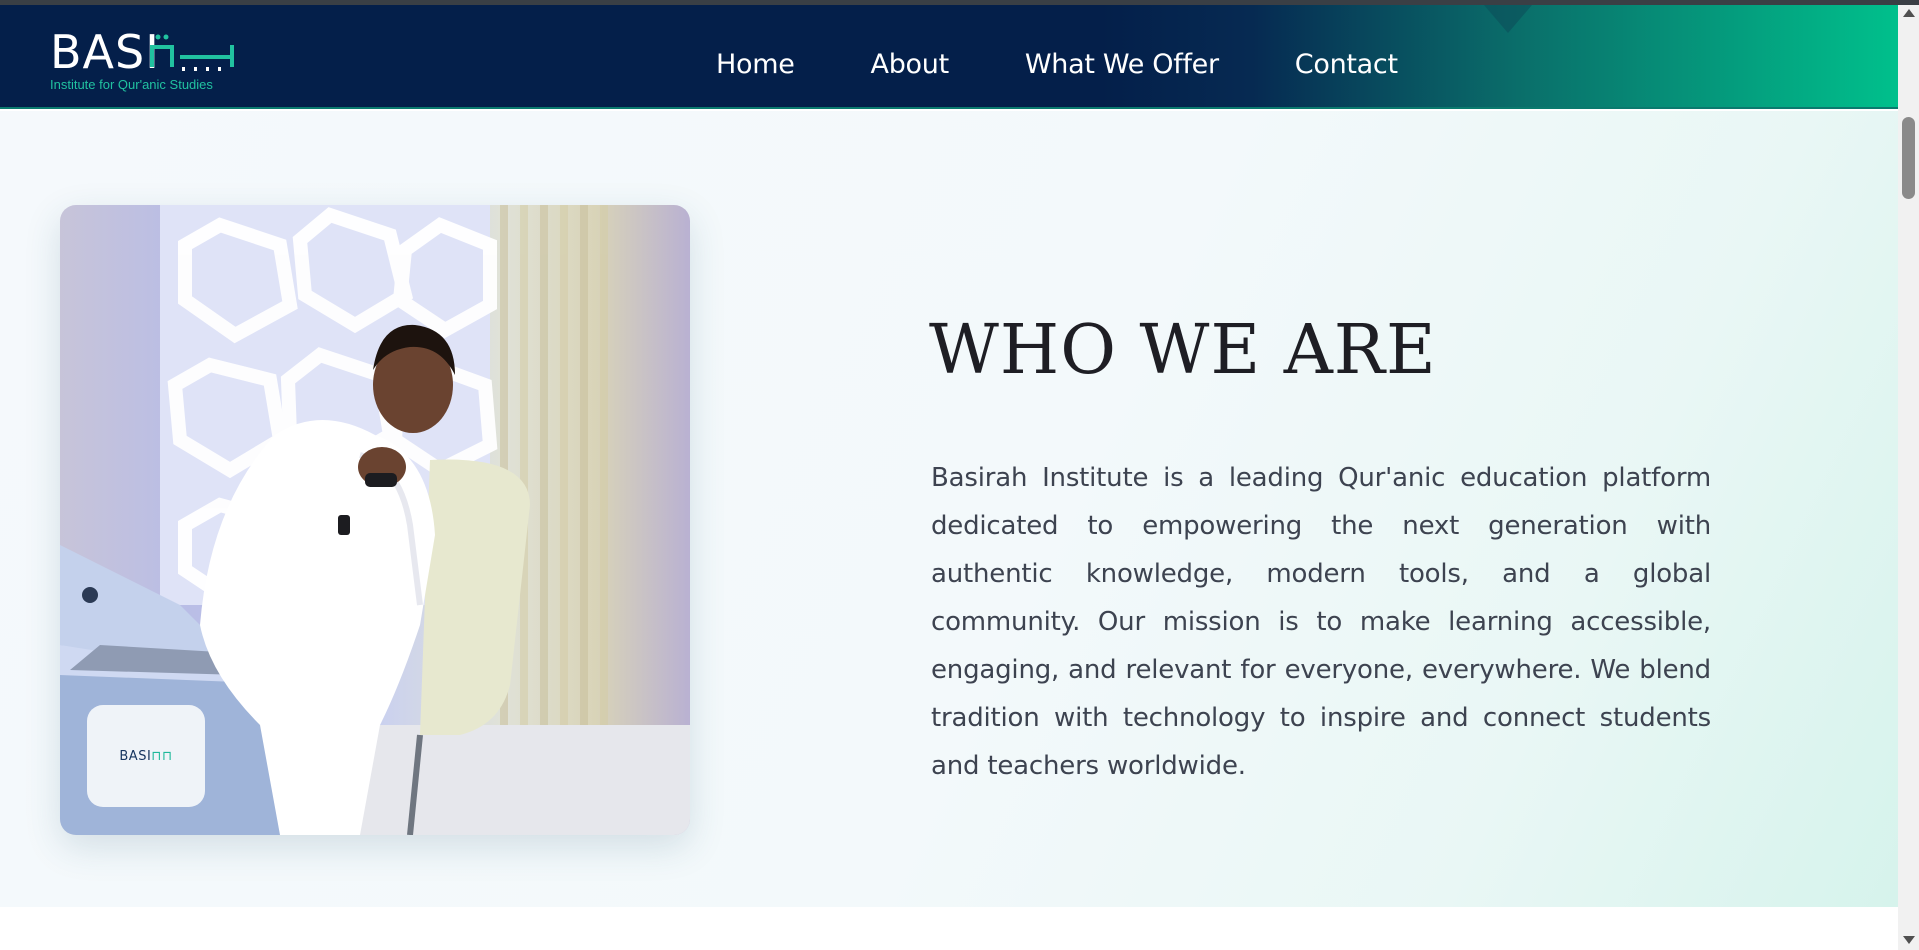 The height and width of the screenshot is (950, 1919). I want to click on badge-logo-text: BASI⊓⊓, so click(146, 756).